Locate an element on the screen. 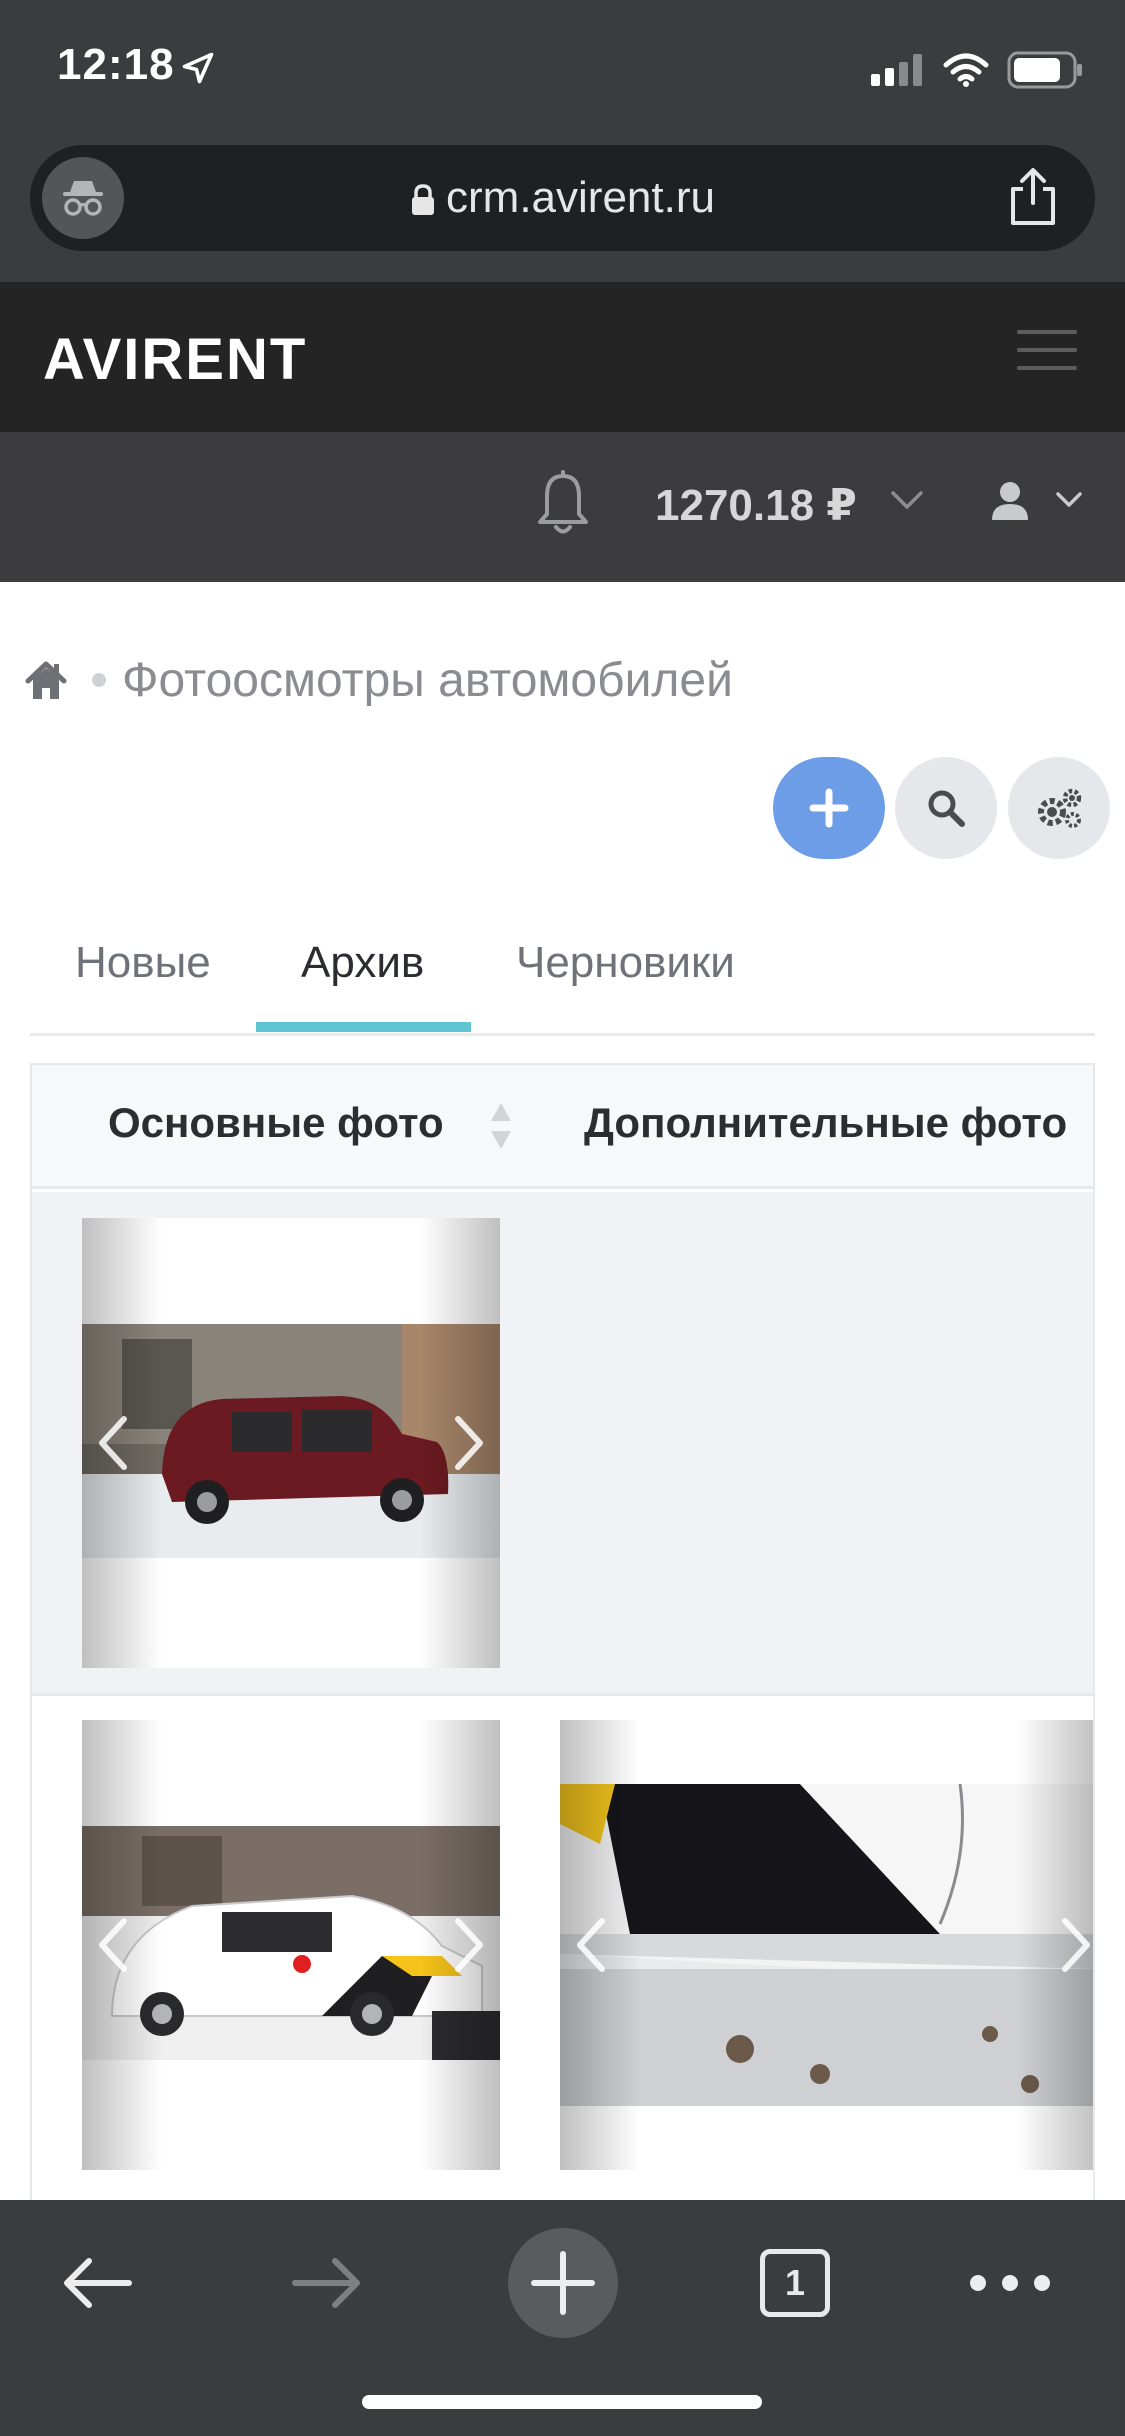 The width and height of the screenshot is (1125, 2436). url-text: crm.avirent.ru is located at coordinates (562, 198).